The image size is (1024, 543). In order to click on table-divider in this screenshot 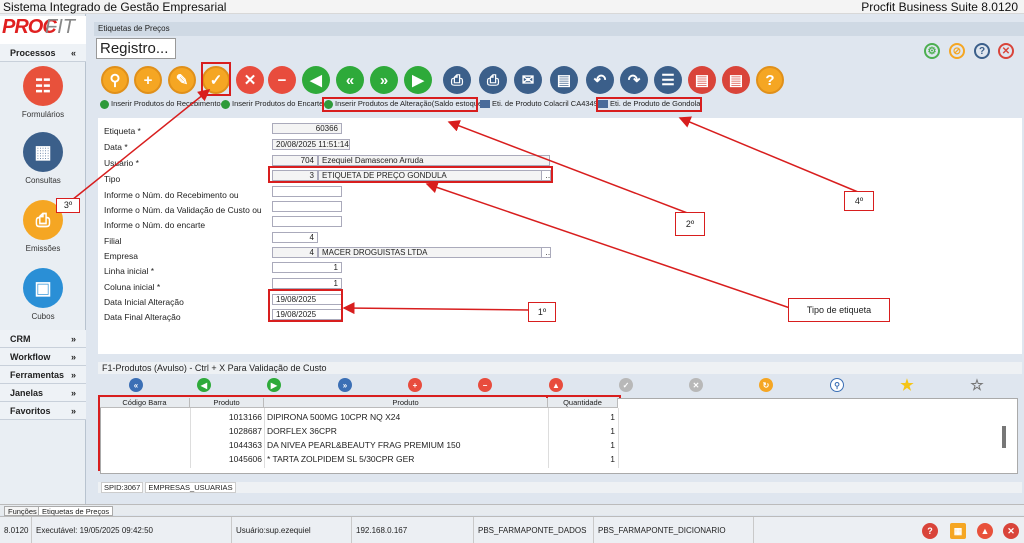, I will do `click(264, 438)`.